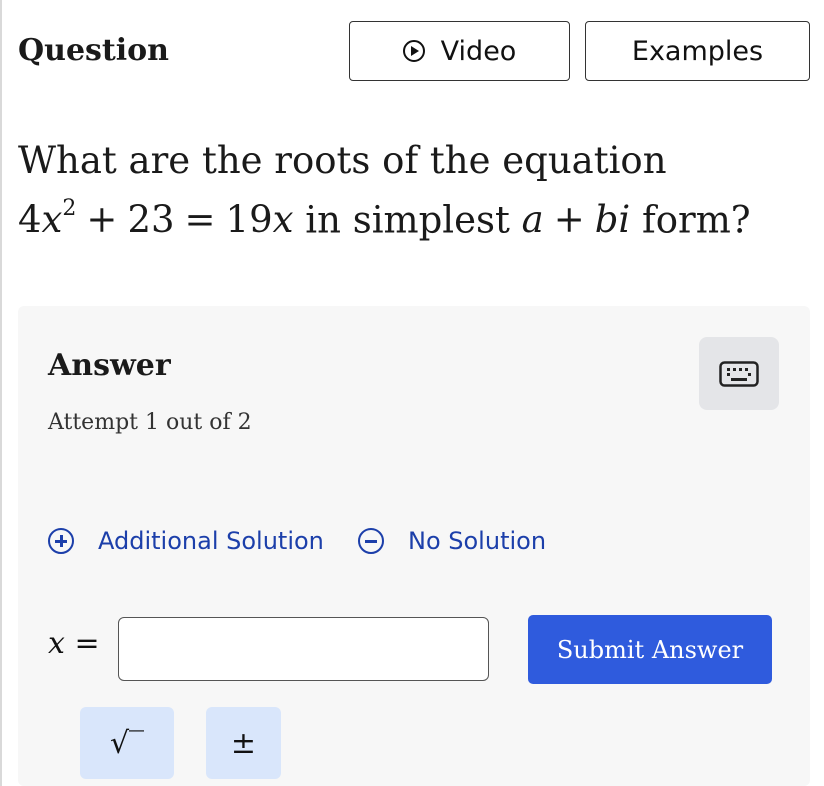 This screenshot has height=786, width=824. I want to click on plus-minus-button: ±, so click(243, 743).